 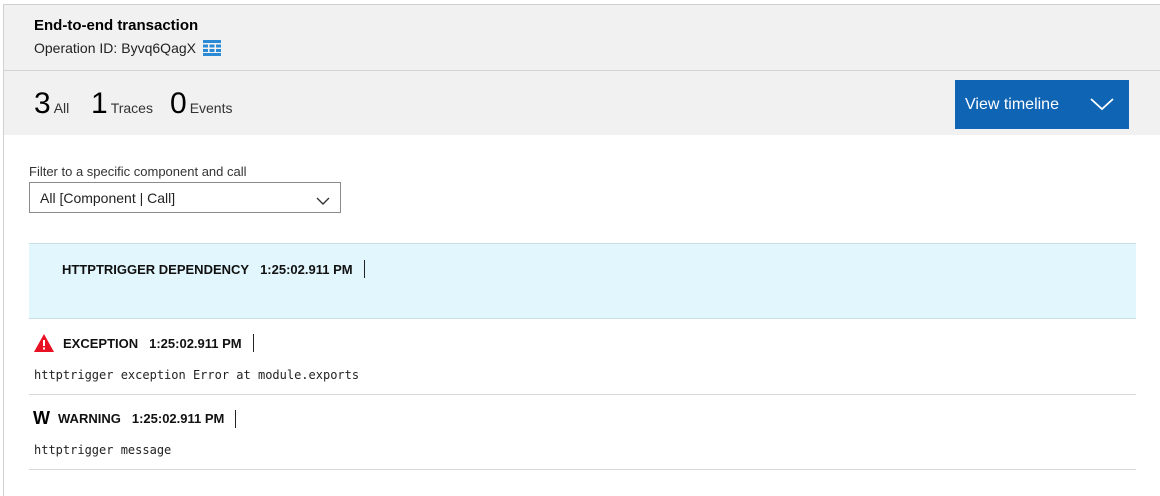 I want to click on filter-selected-value: All [Component | Call], so click(x=108, y=197).